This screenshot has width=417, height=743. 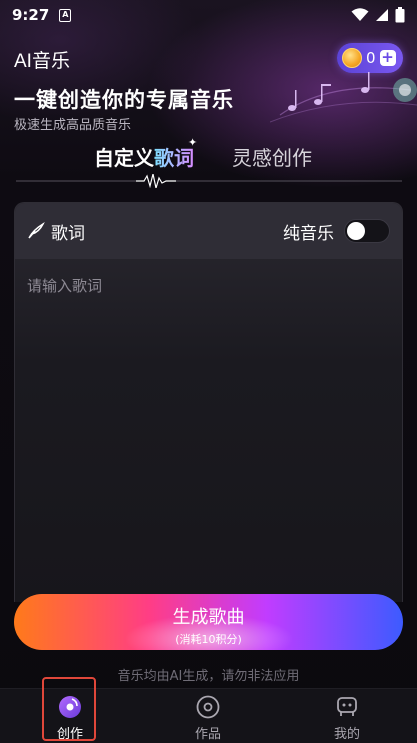 What do you see at coordinates (174, 158) in the screenshot?
I see `tab-custom-label-part2: 歌词` at bounding box center [174, 158].